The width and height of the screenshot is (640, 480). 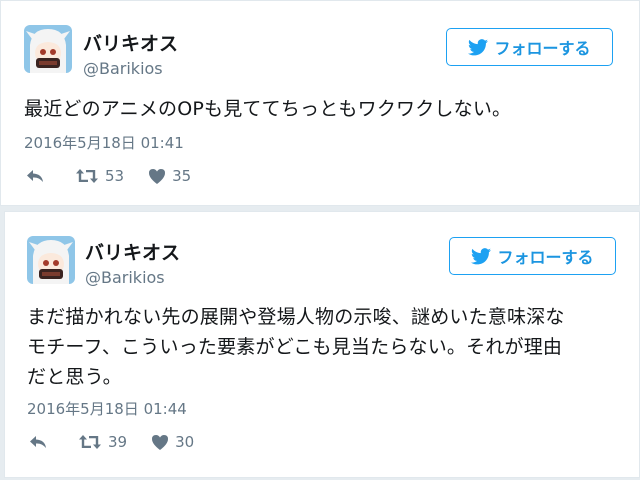 I want to click on like-button: 35, so click(x=169, y=176).